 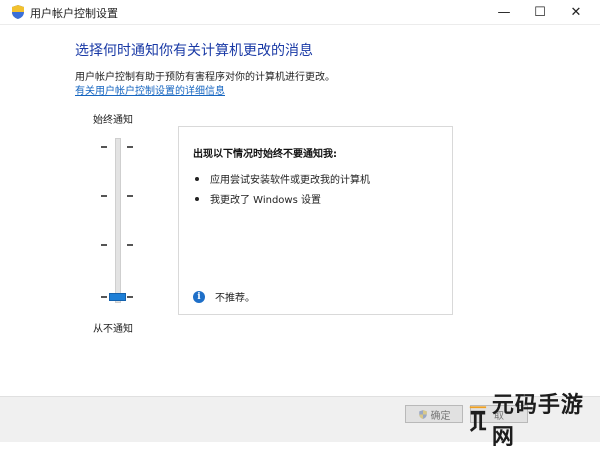 I want to click on page-heading: 选择何时通知你有关计算机更改的消息, so click(x=194, y=51).